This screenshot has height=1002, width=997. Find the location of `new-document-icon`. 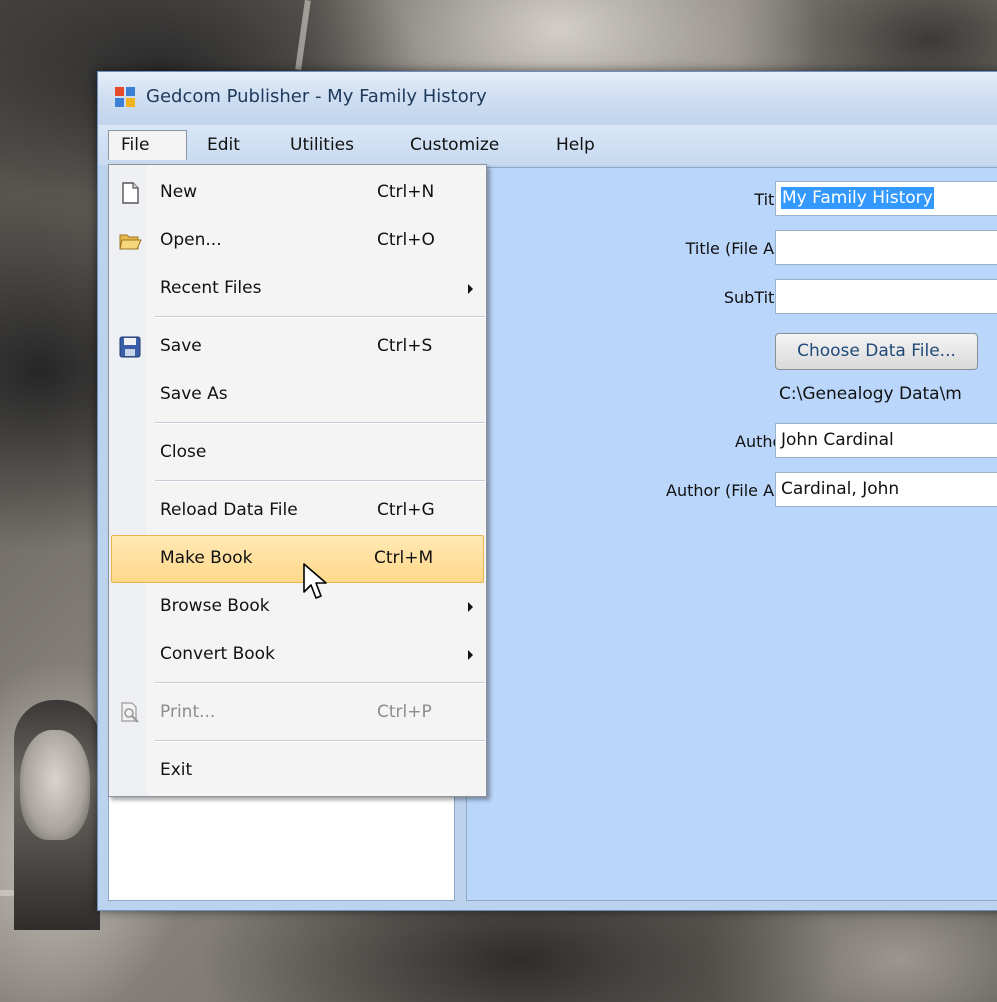

new-document-icon is located at coordinates (130, 193).